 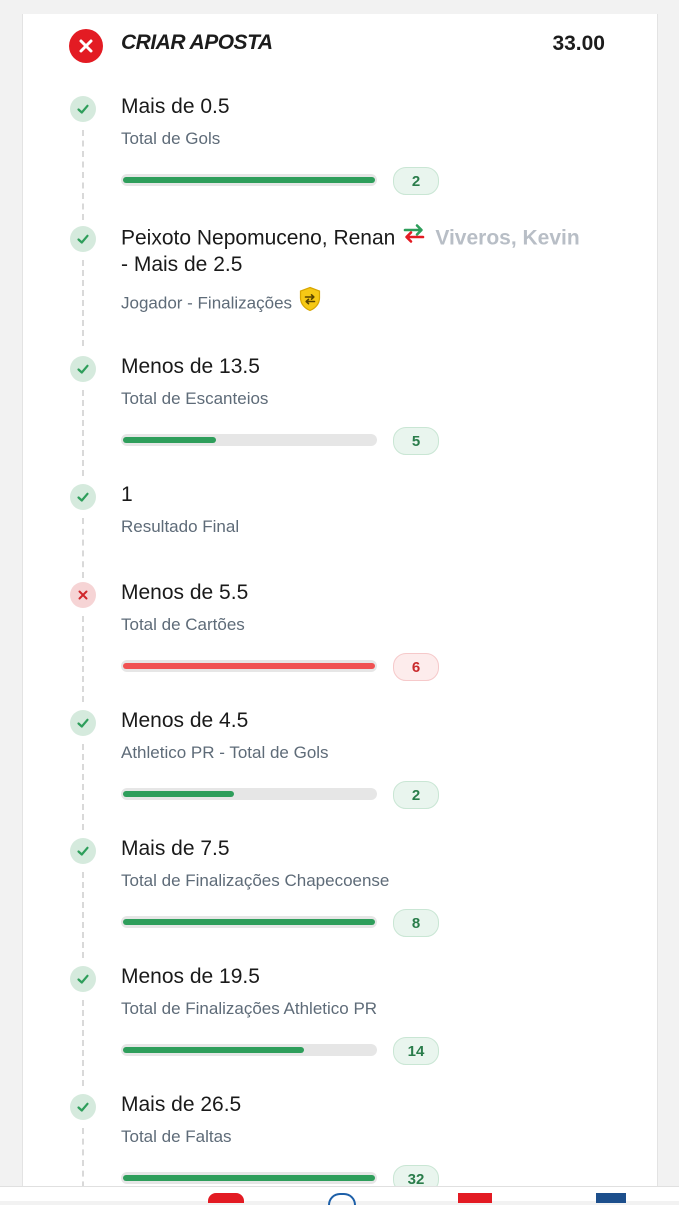 I want to click on bottom-nav, so click(x=339, y=1195).